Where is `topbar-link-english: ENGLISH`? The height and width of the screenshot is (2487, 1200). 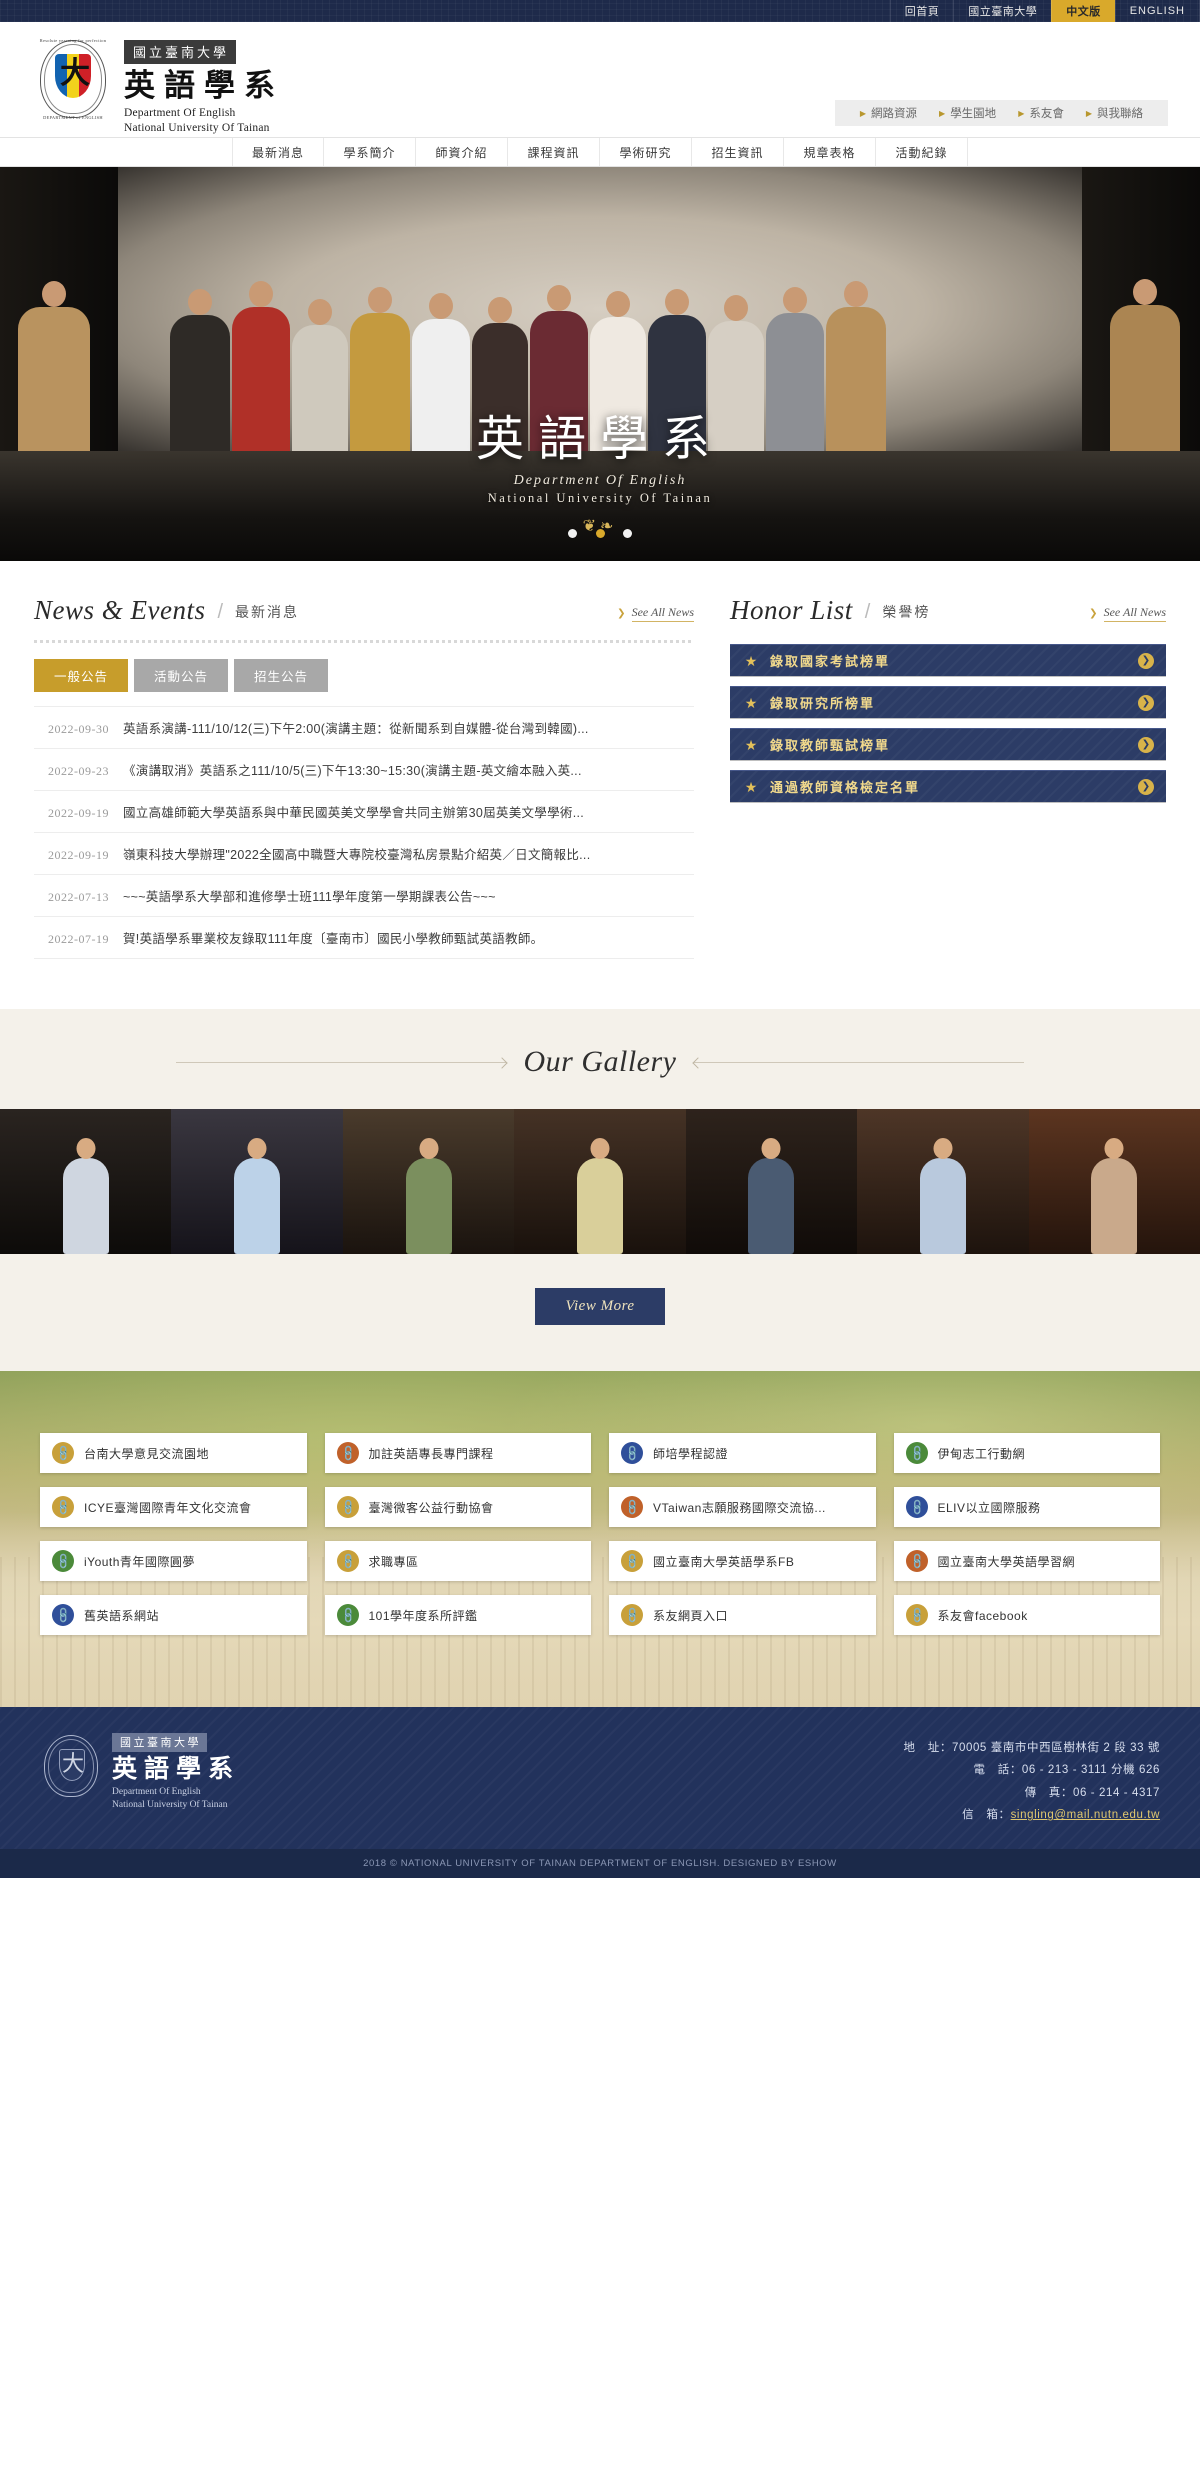
topbar-link-english: ENGLISH is located at coordinates (1157, 11).